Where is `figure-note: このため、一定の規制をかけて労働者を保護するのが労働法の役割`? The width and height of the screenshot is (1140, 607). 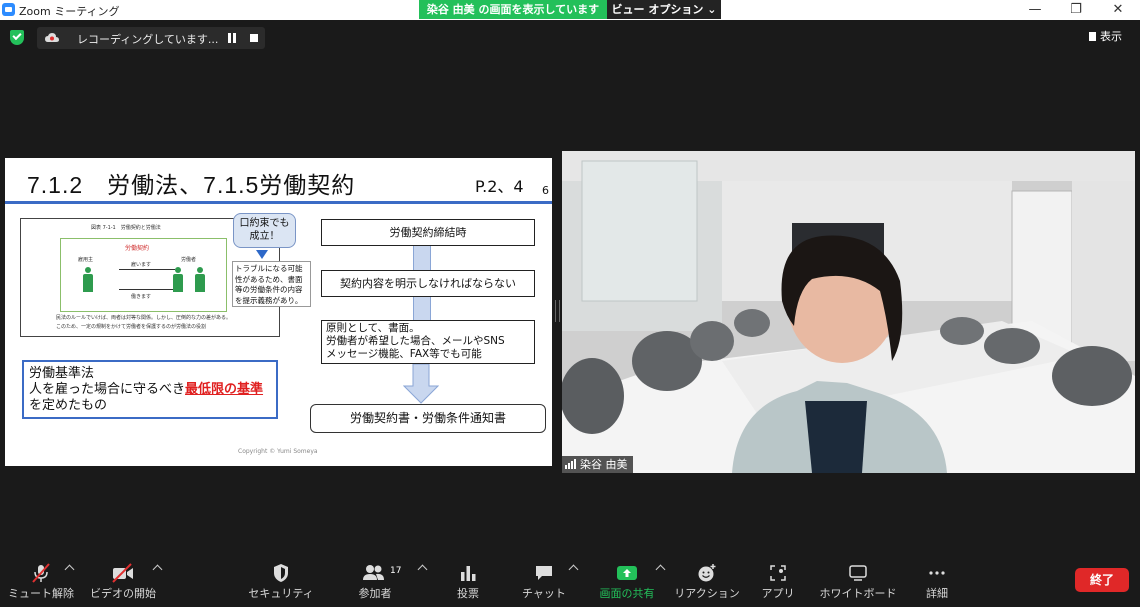
figure-note: このため、一定の規制をかけて労働者を保護するのが労働法の役割 is located at coordinates (131, 327).